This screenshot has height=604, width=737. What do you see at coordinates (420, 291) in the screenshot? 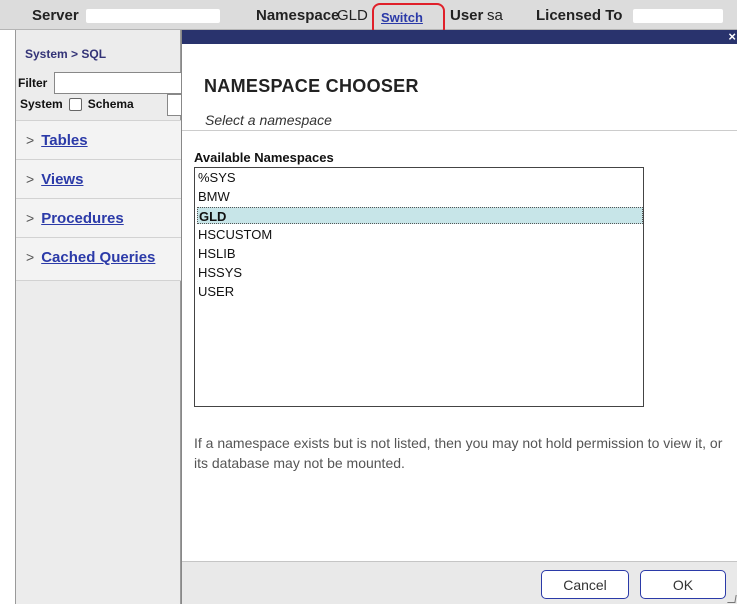
I see `list-item: USER` at bounding box center [420, 291].